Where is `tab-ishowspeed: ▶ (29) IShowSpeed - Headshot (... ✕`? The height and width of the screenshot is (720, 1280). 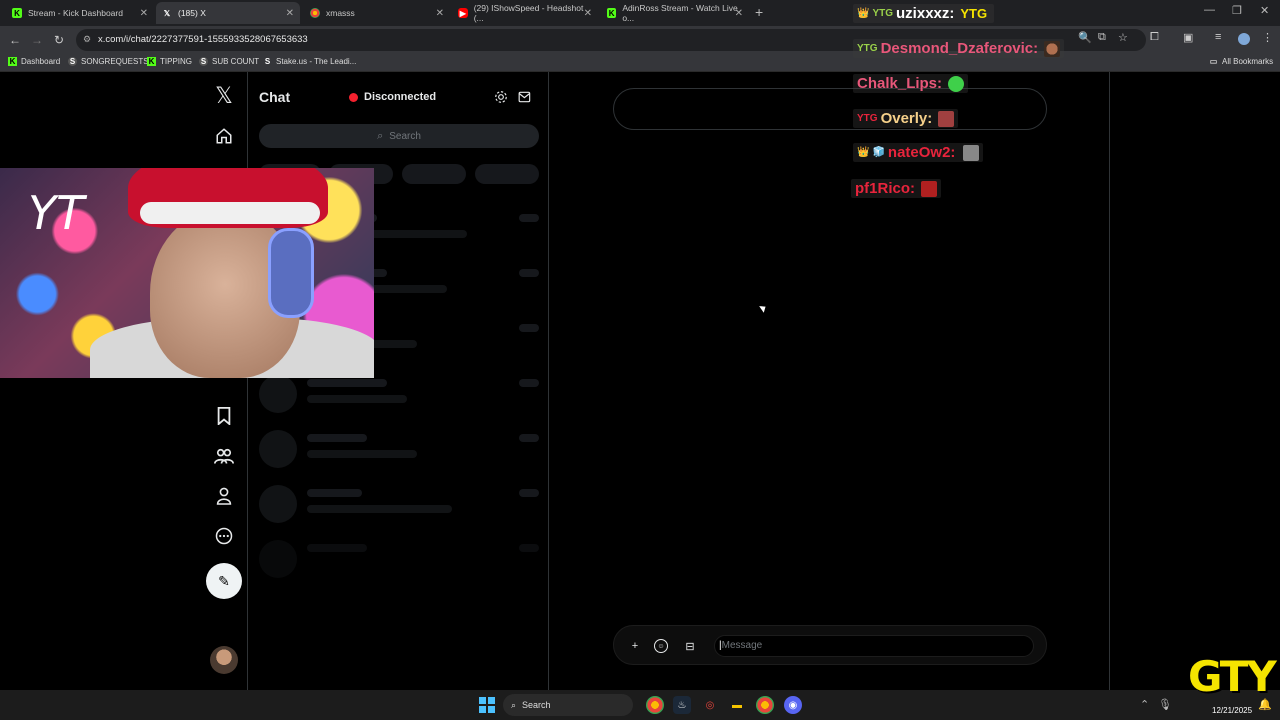 tab-ishowspeed: ▶ (29) IShowSpeed - Headshot (... ✕ is located at coordinates (525, 13).